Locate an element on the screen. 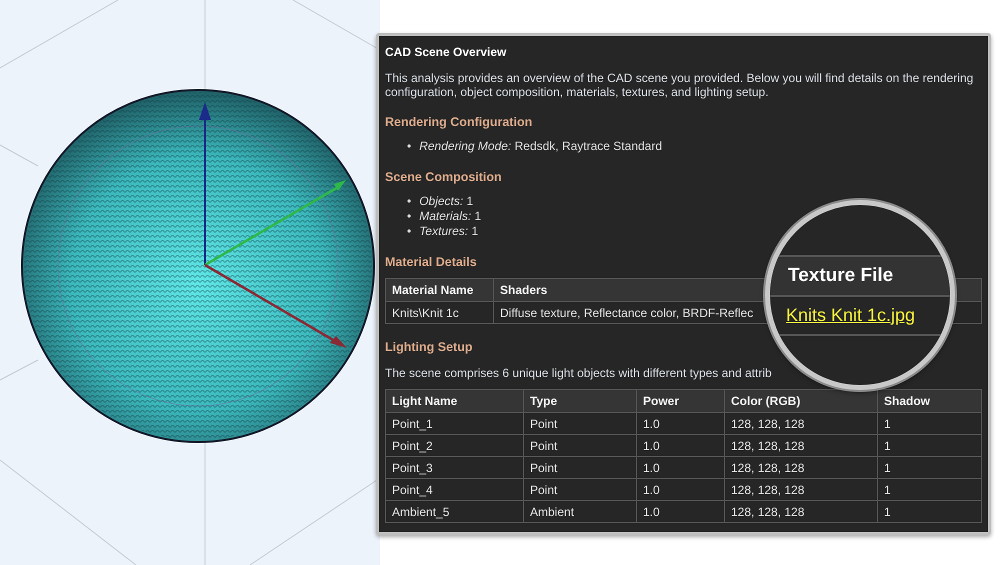 The height and width of the screenshot is (565, 1000). column-header: Light Name is located at coordinates (455, 401).